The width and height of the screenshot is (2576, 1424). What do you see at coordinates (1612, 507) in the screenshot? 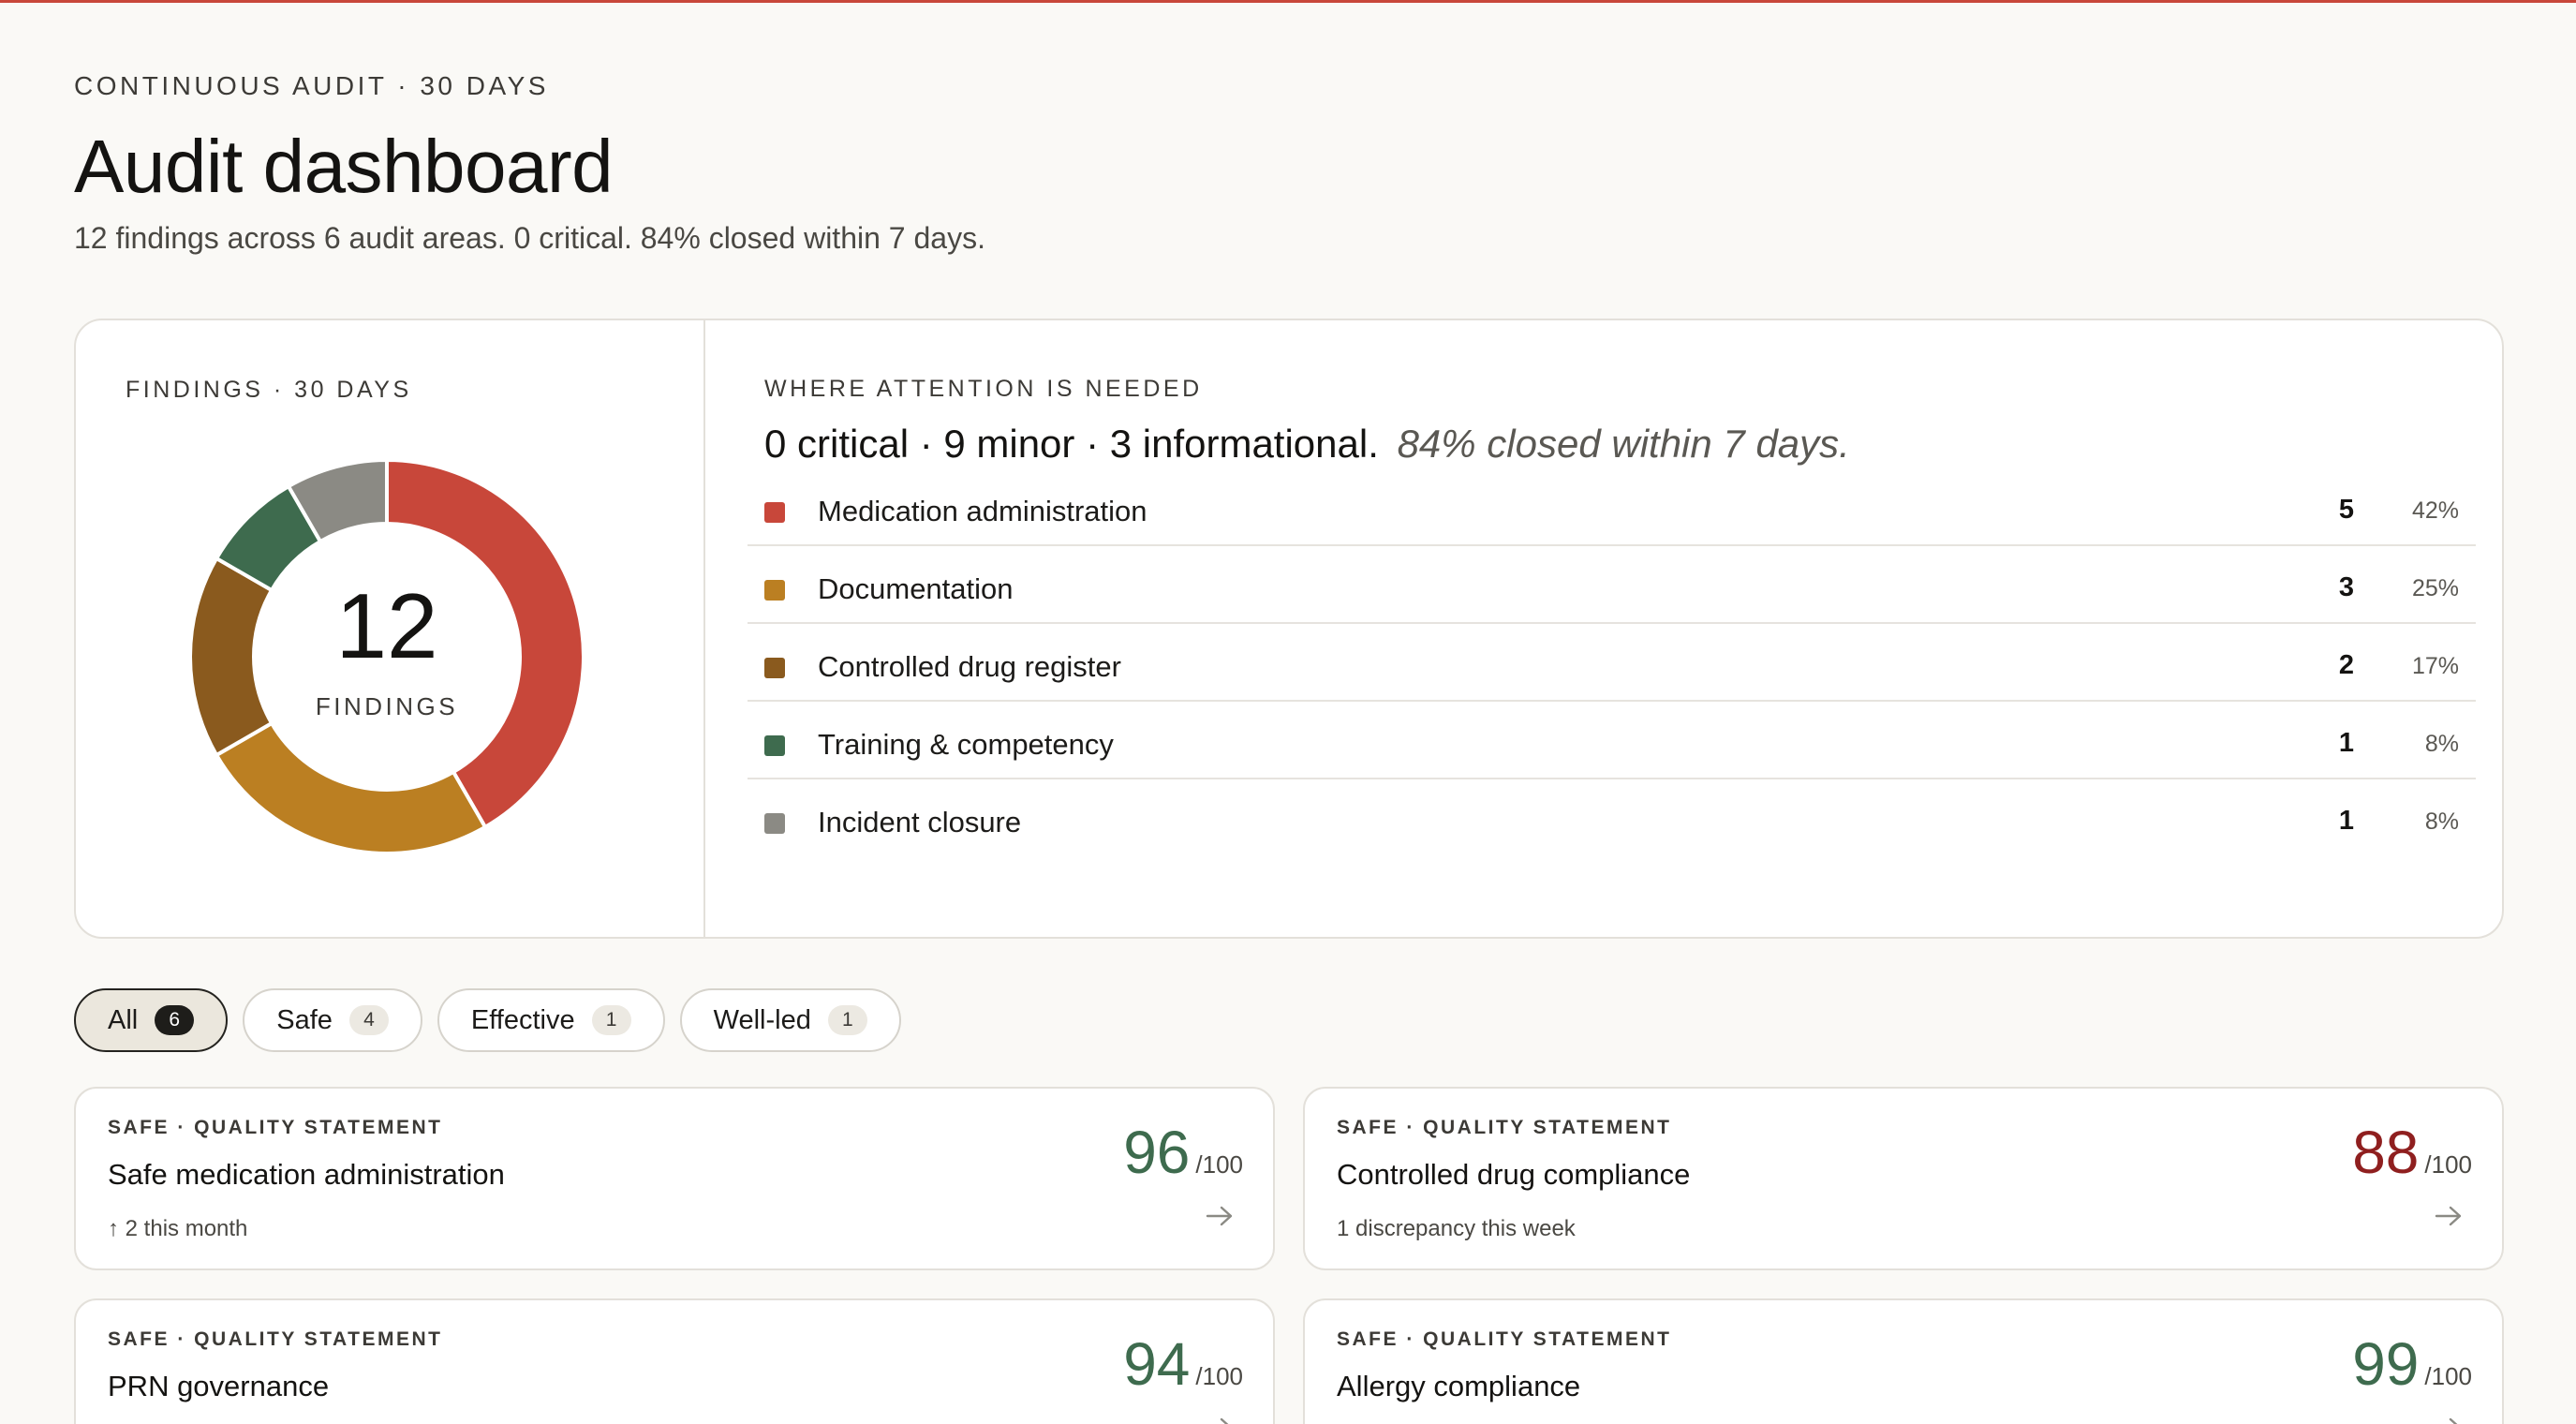
I see `category-row: Medication administration 5 42%` at bounding box center [1612, 507].